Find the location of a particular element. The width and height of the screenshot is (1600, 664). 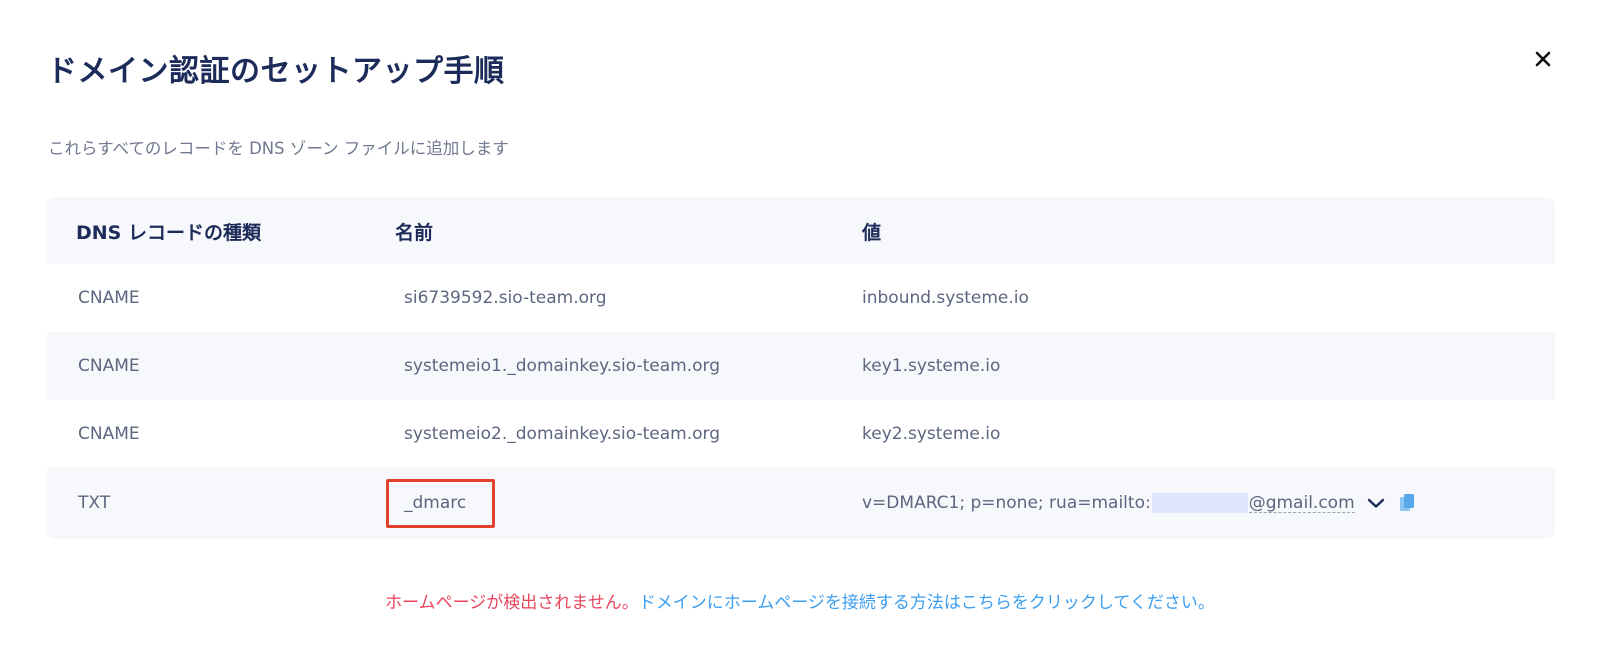

expand-value-button is located at coordinates (1376, 503).